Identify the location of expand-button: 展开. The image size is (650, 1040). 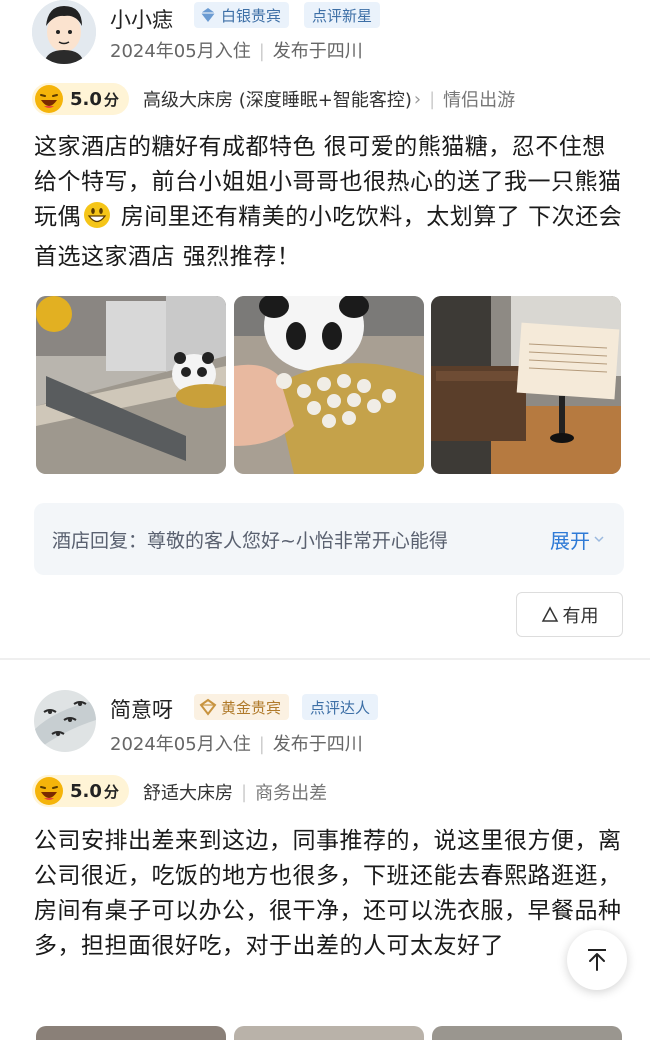
(578, 539).